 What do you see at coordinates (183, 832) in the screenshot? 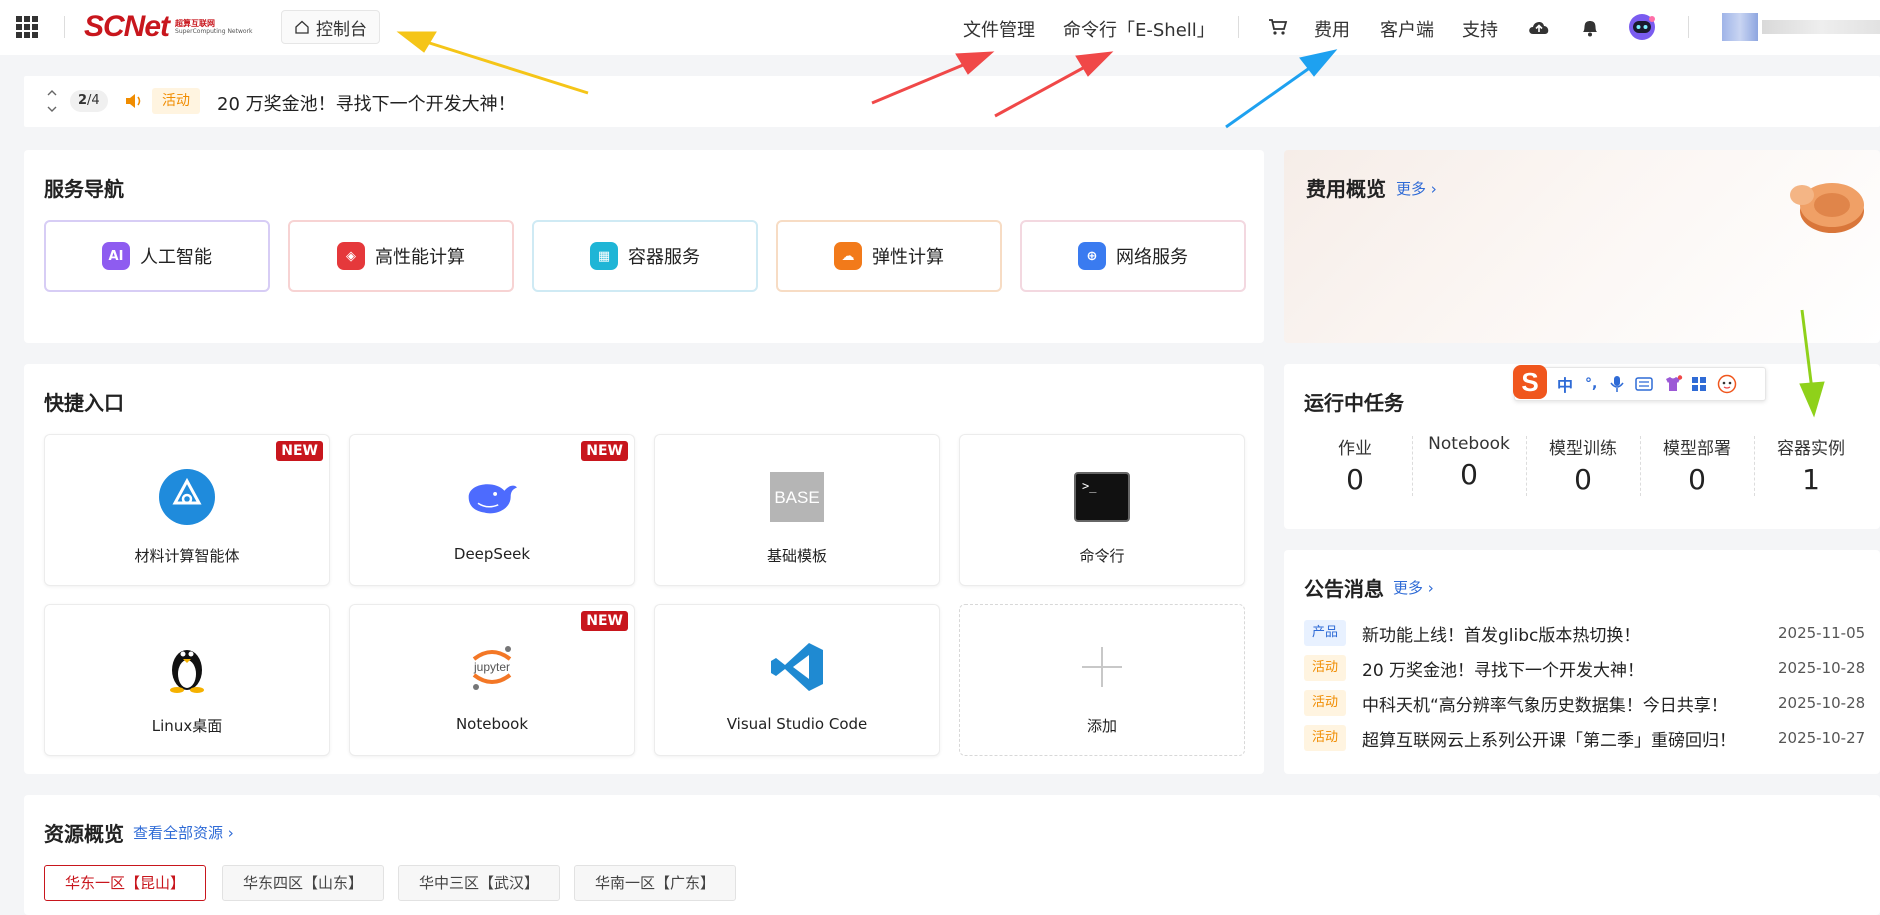
I see `view-all-resources-link: 查看全部资源 ›` at bounding box center [183, 832].